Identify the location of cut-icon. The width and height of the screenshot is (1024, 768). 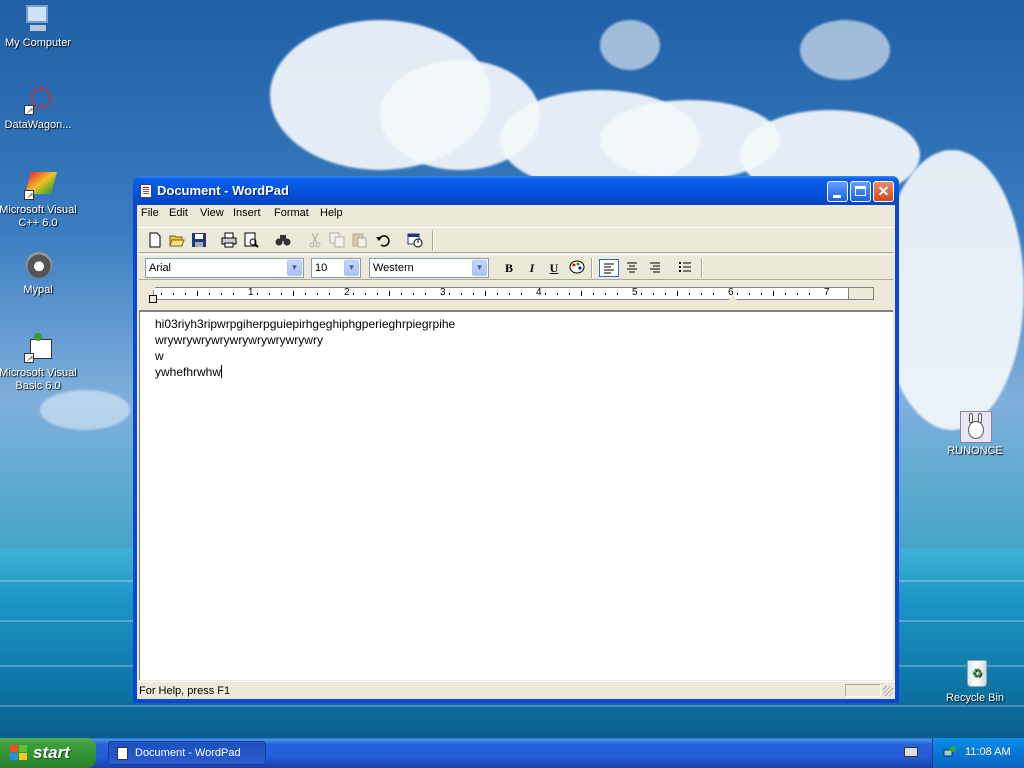
(315, 240).